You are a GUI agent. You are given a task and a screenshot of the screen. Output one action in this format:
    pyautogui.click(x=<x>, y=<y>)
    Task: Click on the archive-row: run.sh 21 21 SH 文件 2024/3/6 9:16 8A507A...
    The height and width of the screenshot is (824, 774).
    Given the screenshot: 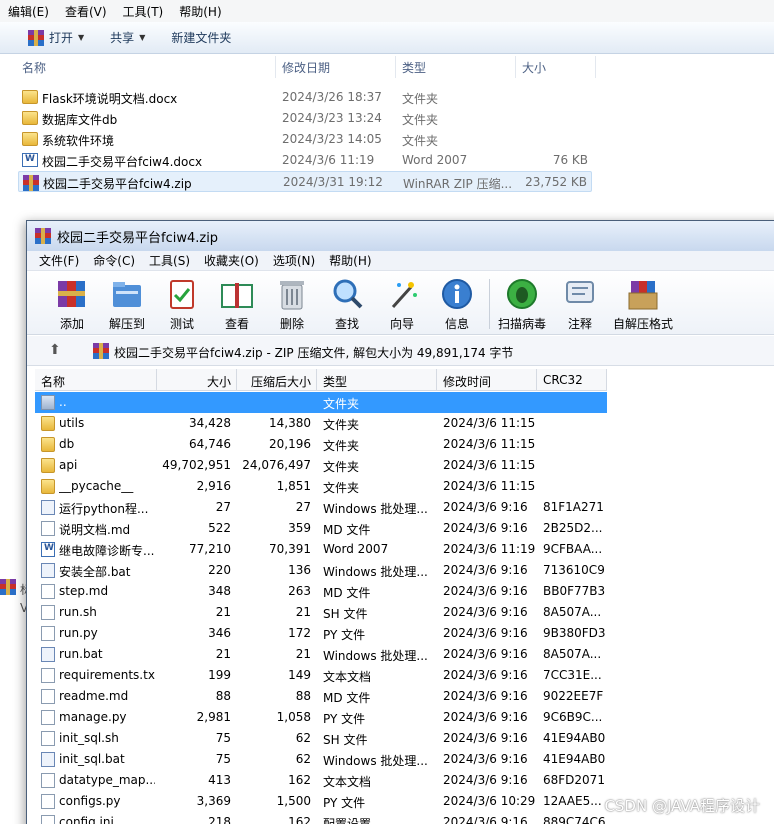 What is the action you would take?
    pyautogui.click(x=321, y=612)
    